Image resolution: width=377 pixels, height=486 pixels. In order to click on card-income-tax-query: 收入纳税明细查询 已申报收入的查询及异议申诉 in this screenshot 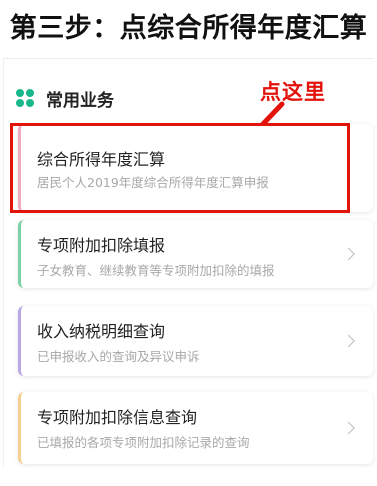, I will do `click(195, 341)`.